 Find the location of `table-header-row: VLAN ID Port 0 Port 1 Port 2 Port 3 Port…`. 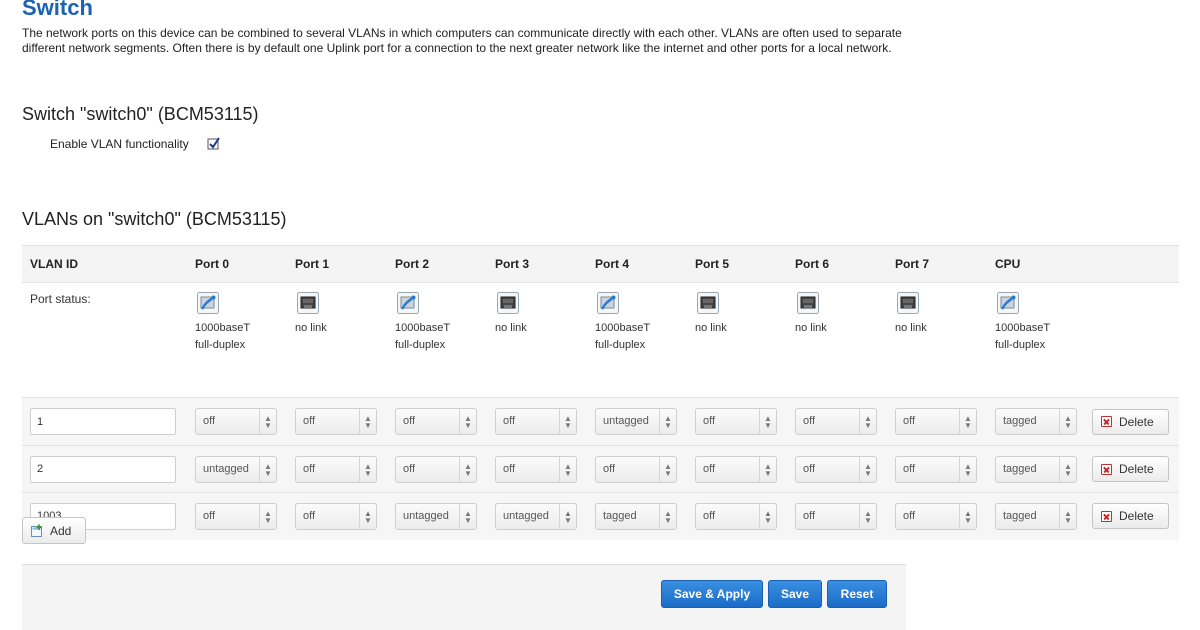

table-header-row: VLAN ID Port 0 Port 1 Port 2 Port 3 Port… is located at coordinates (600, 264).